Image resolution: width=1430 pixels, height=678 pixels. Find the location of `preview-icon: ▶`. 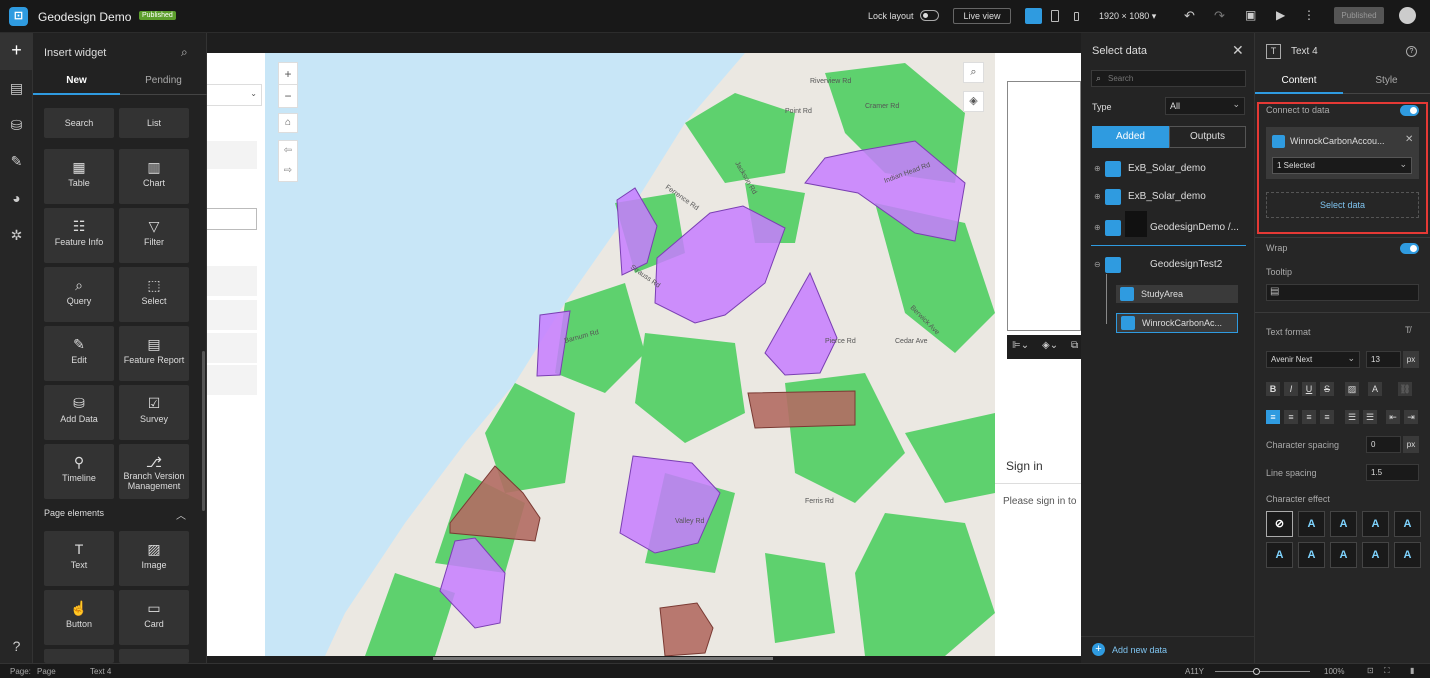

preview-icon: ▶ is located at coordinates (1280, 15).